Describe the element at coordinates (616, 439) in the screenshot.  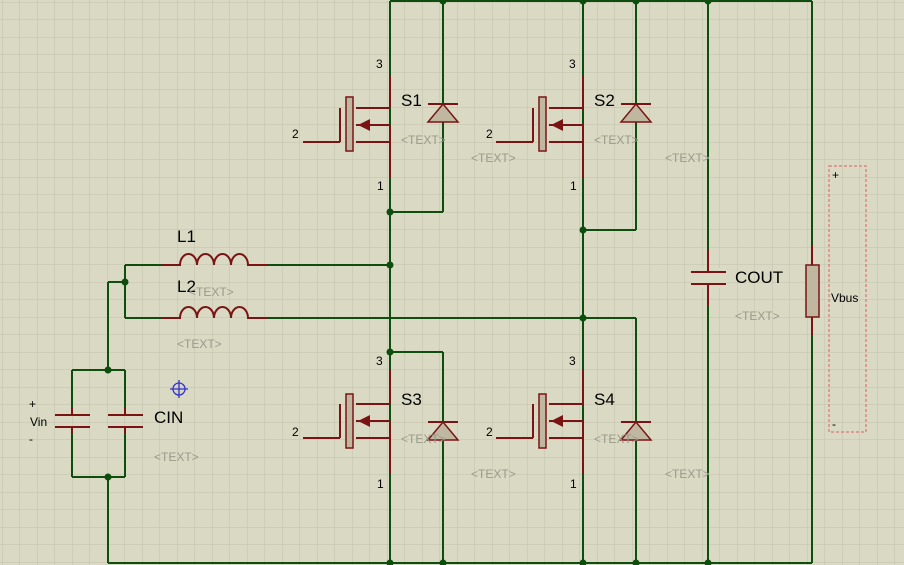
I see `s4-text-placeholder: <TEXT>` at that location.